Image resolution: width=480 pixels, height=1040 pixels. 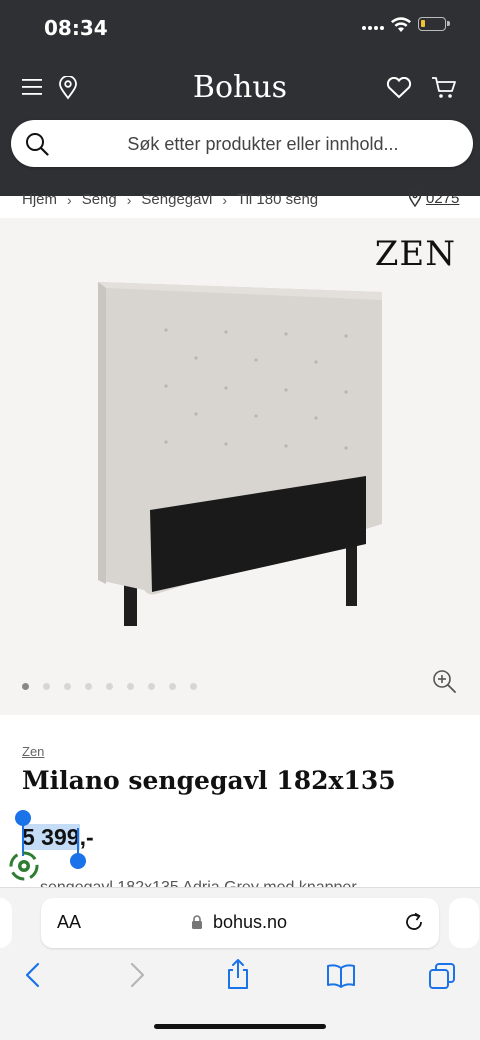 What do you see at coordinates (51, 837) in the screenshot?
I see `price-selected-text: 5 399` at bounding box center [51, 837].